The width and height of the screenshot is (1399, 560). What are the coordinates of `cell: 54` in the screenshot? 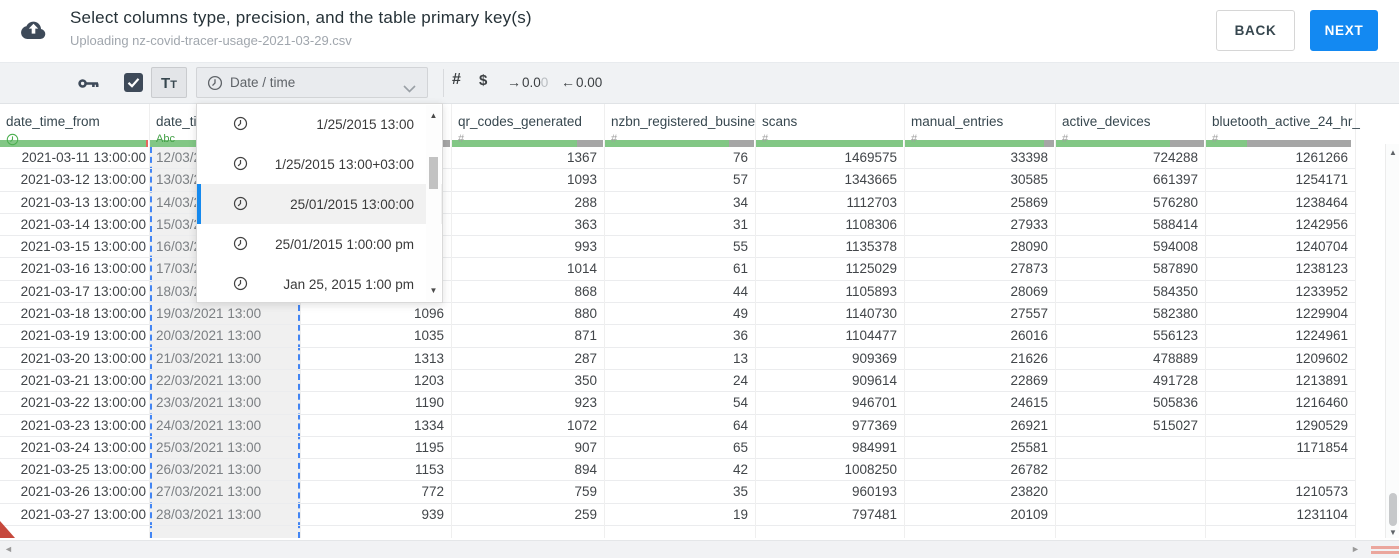 It's located at (680, 403).